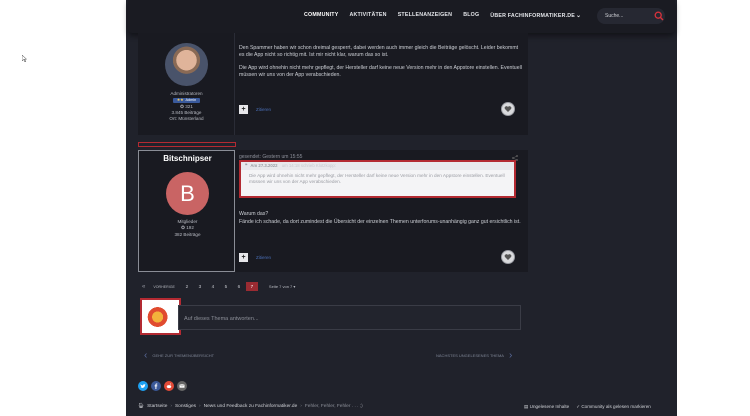  I want to click on home-icon: 🏠︎, so click(141, 406).